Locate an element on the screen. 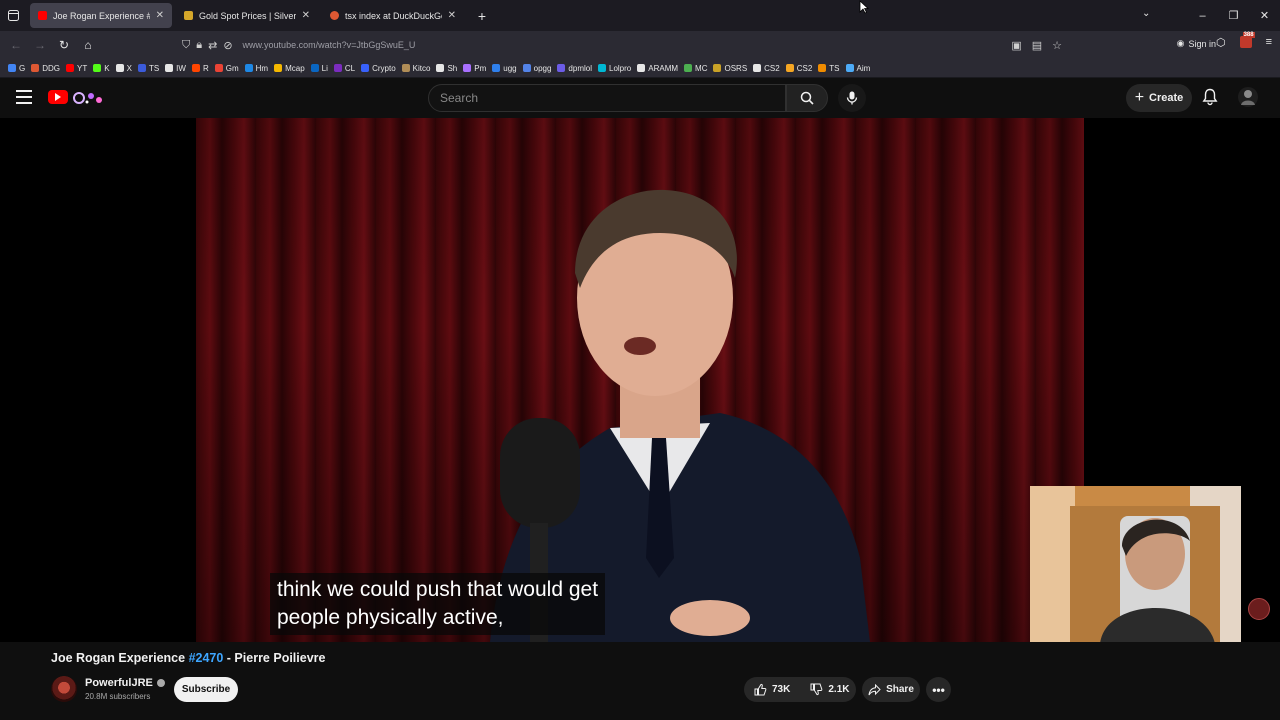 This screenshot has height=720, width=1280. autoplay-blocked-icon: ⊘ is located at coordinates (227, 45).